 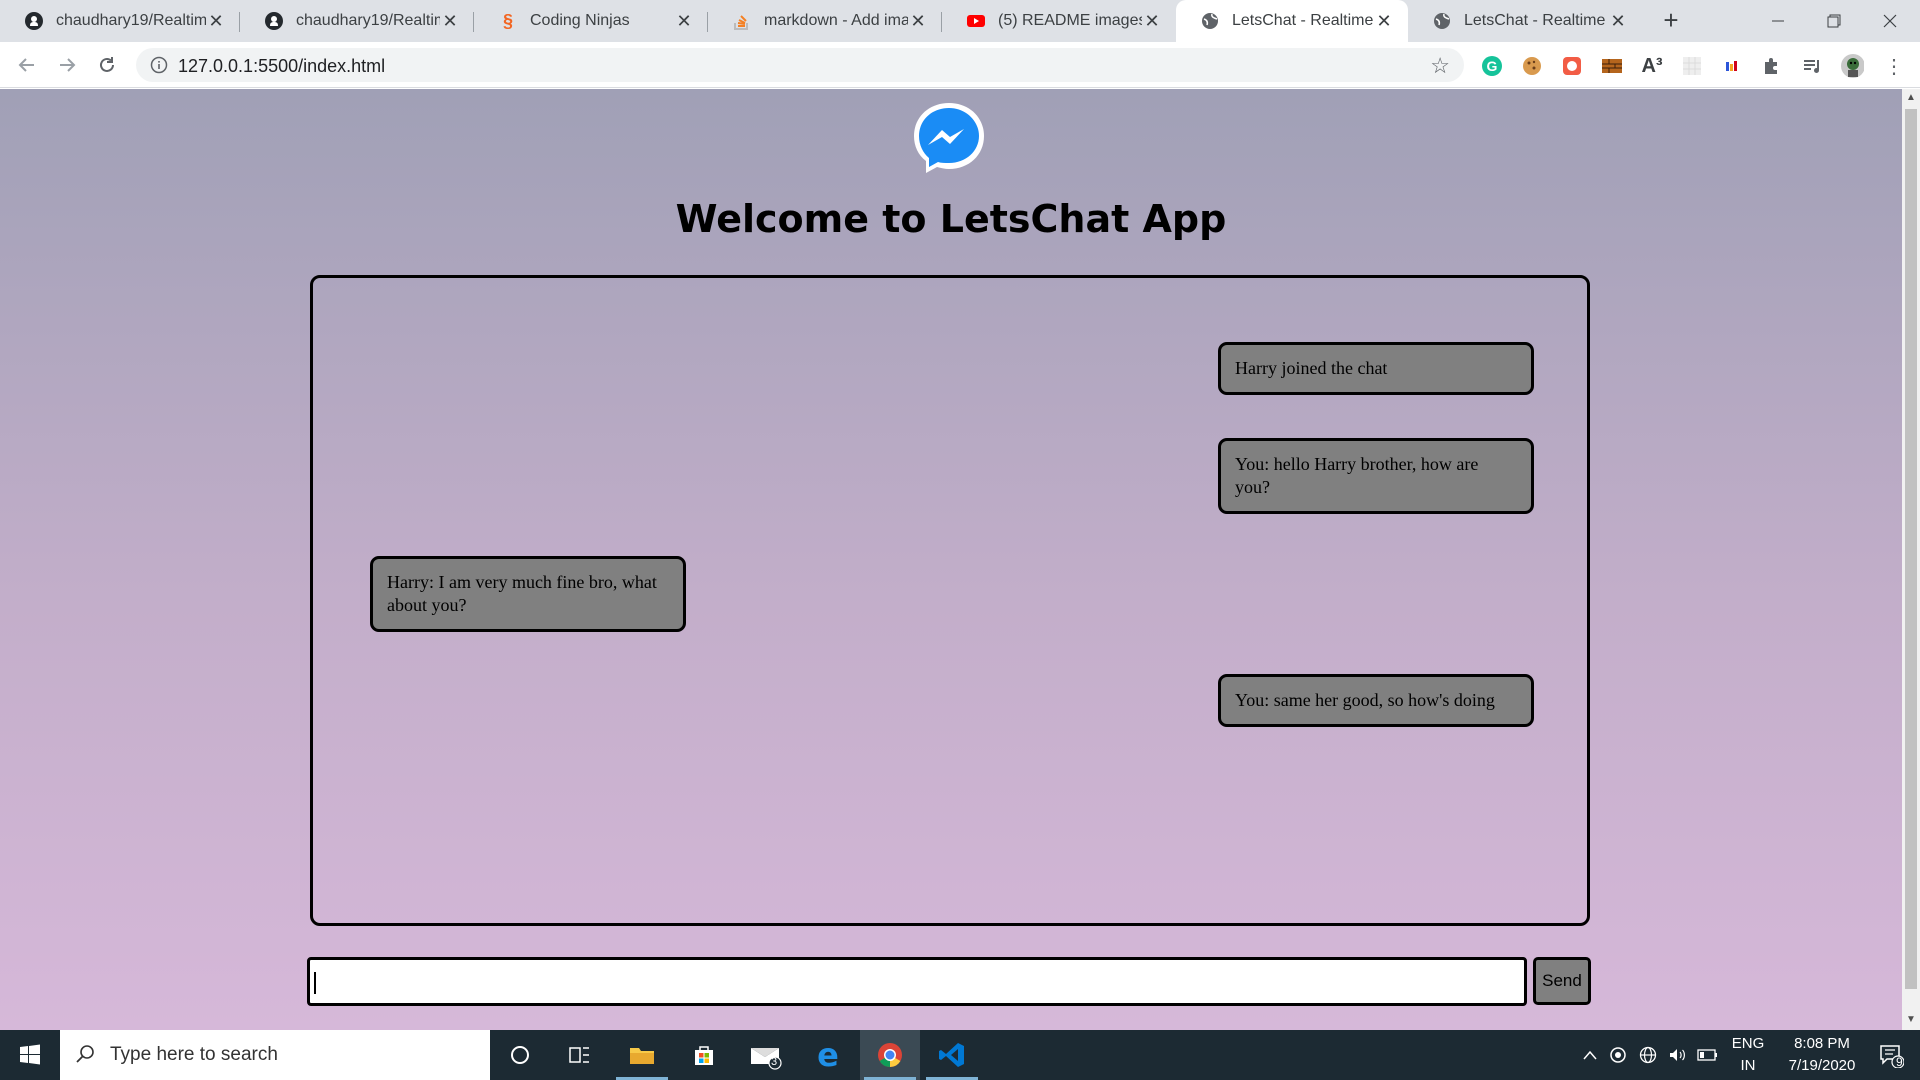 What do you see at coordinates (1890, 21) in the screenshot?
I see `close-window-icon` at bounding box center [1890, 21].